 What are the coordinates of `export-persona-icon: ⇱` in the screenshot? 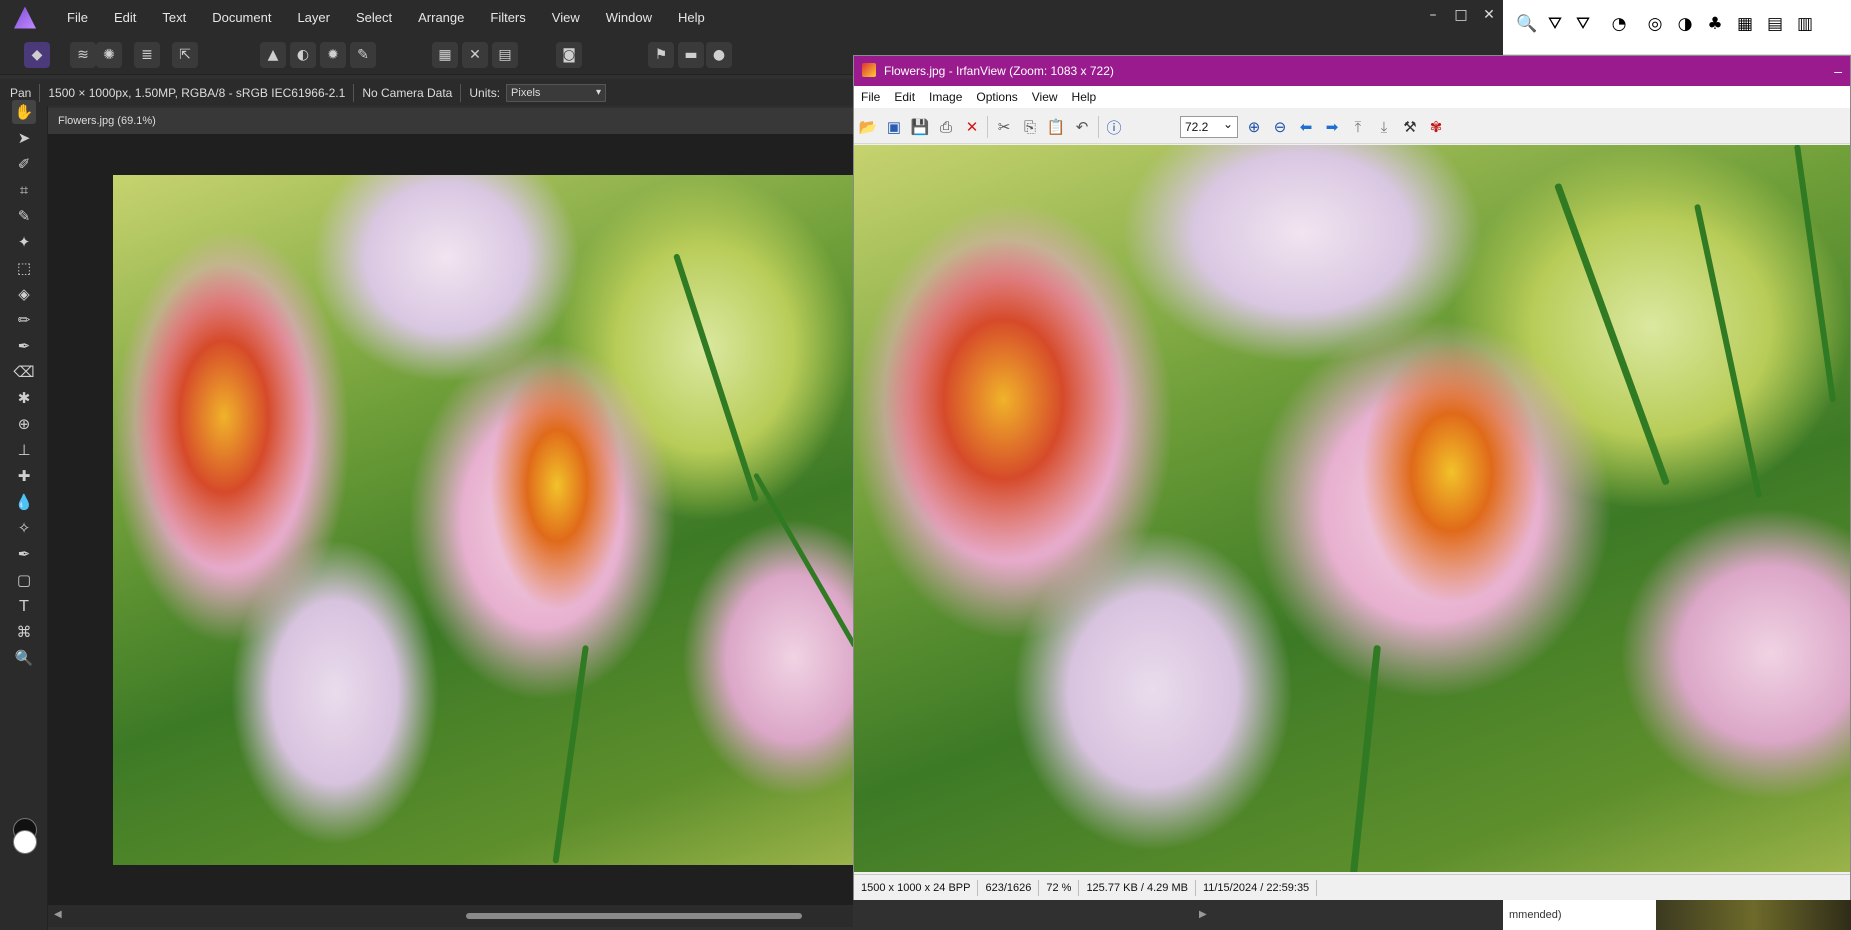 It's located at (185, 55).